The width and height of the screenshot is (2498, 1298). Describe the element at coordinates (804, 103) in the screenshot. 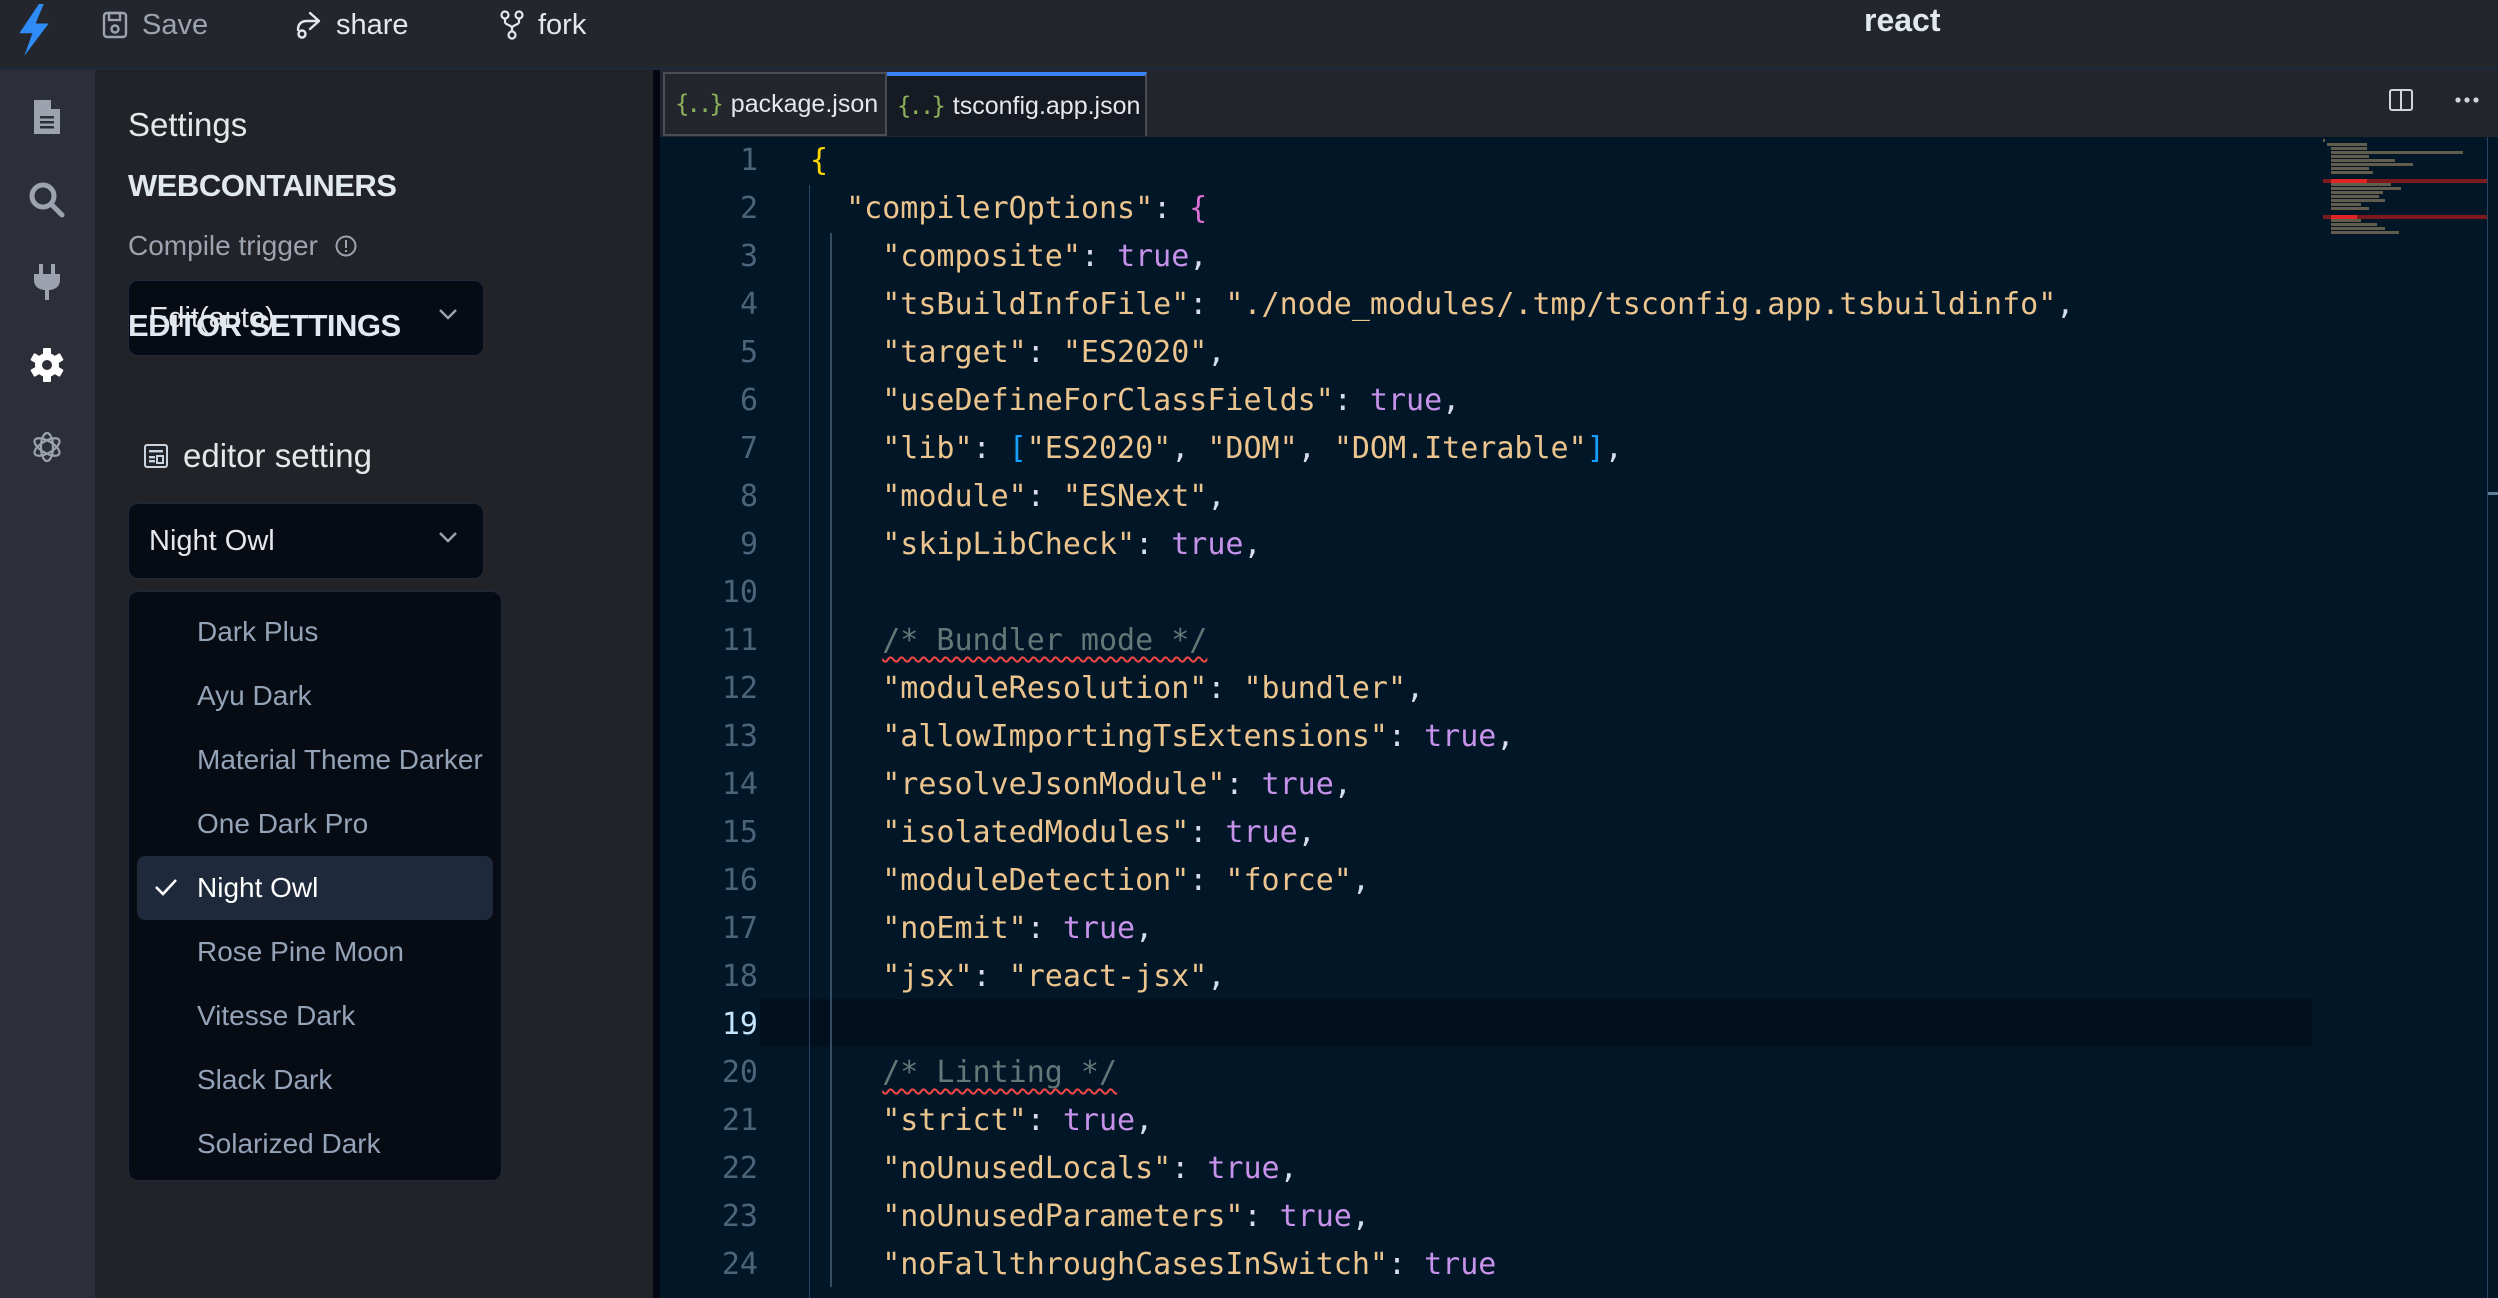

I see `tab-label: package.json` at that location.